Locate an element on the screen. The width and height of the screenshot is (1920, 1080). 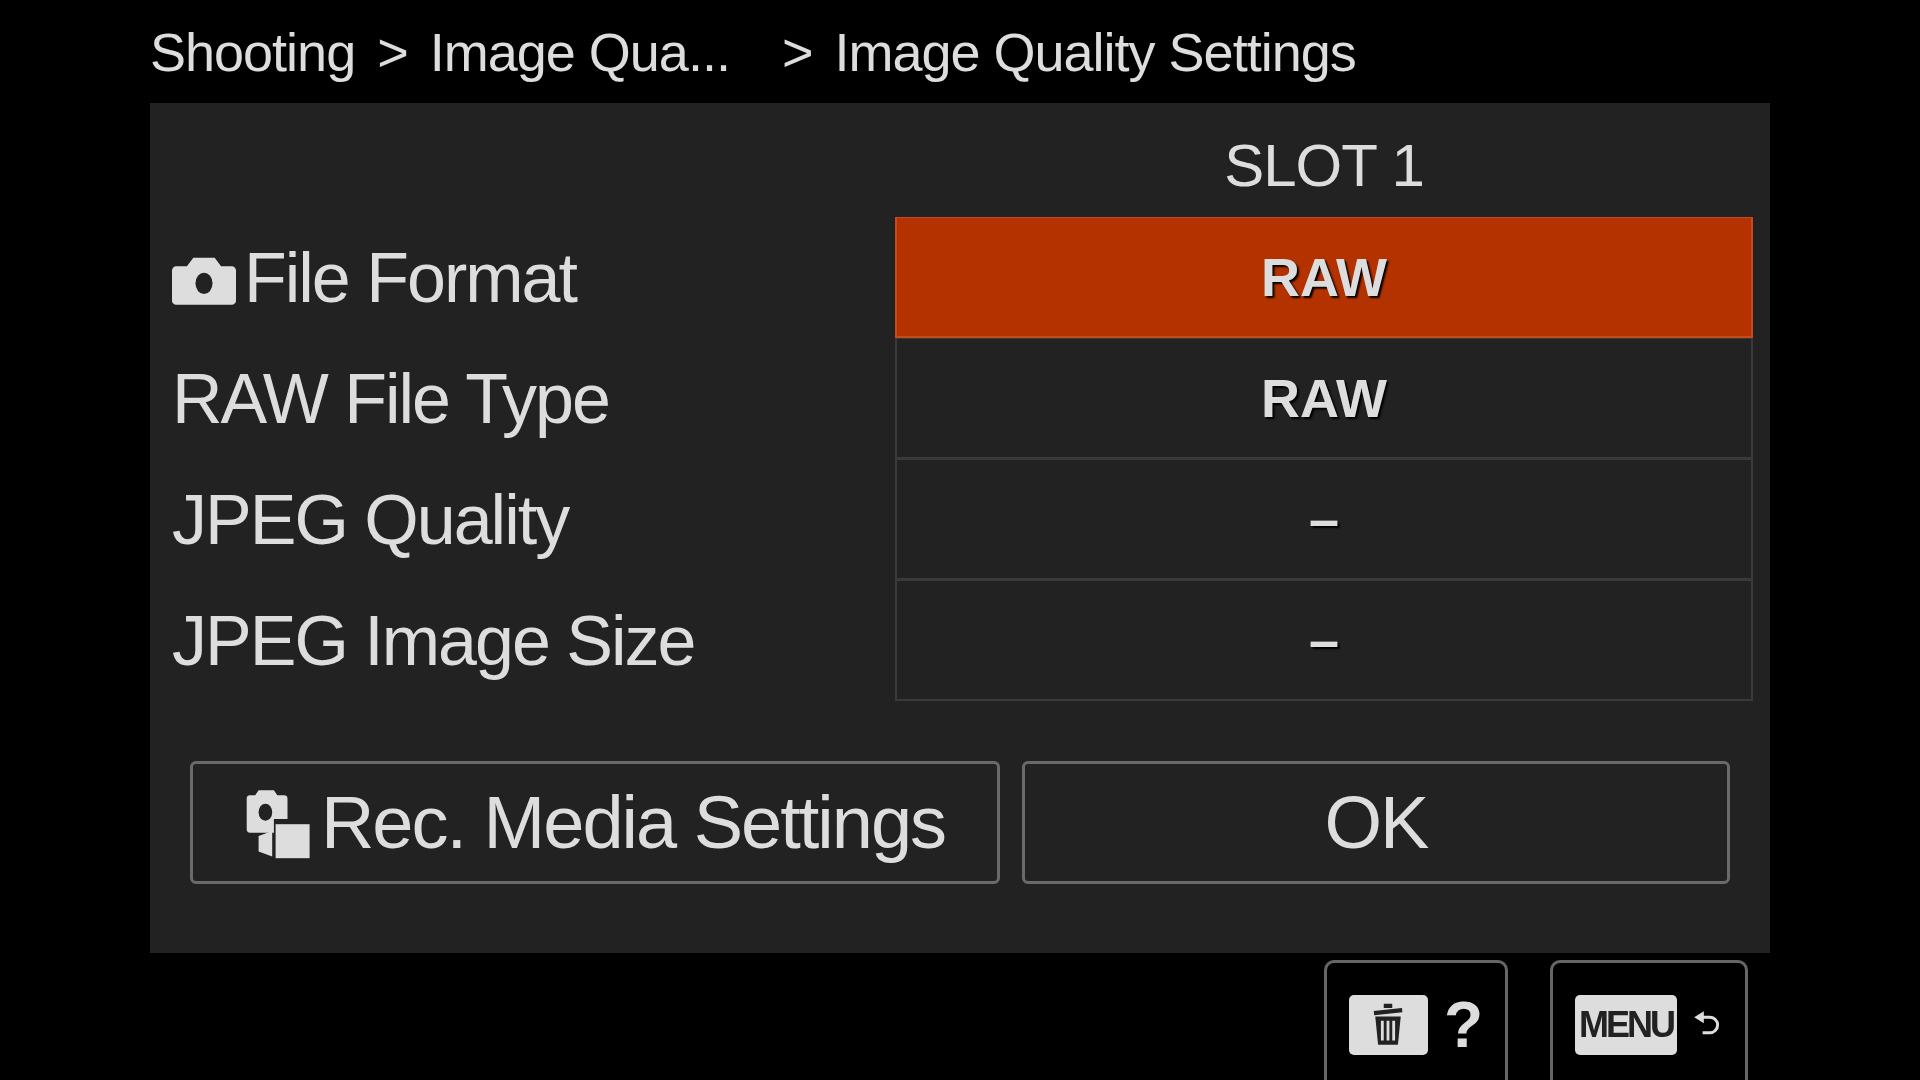
help-button: ? is located at coordinates (1416, 1020).